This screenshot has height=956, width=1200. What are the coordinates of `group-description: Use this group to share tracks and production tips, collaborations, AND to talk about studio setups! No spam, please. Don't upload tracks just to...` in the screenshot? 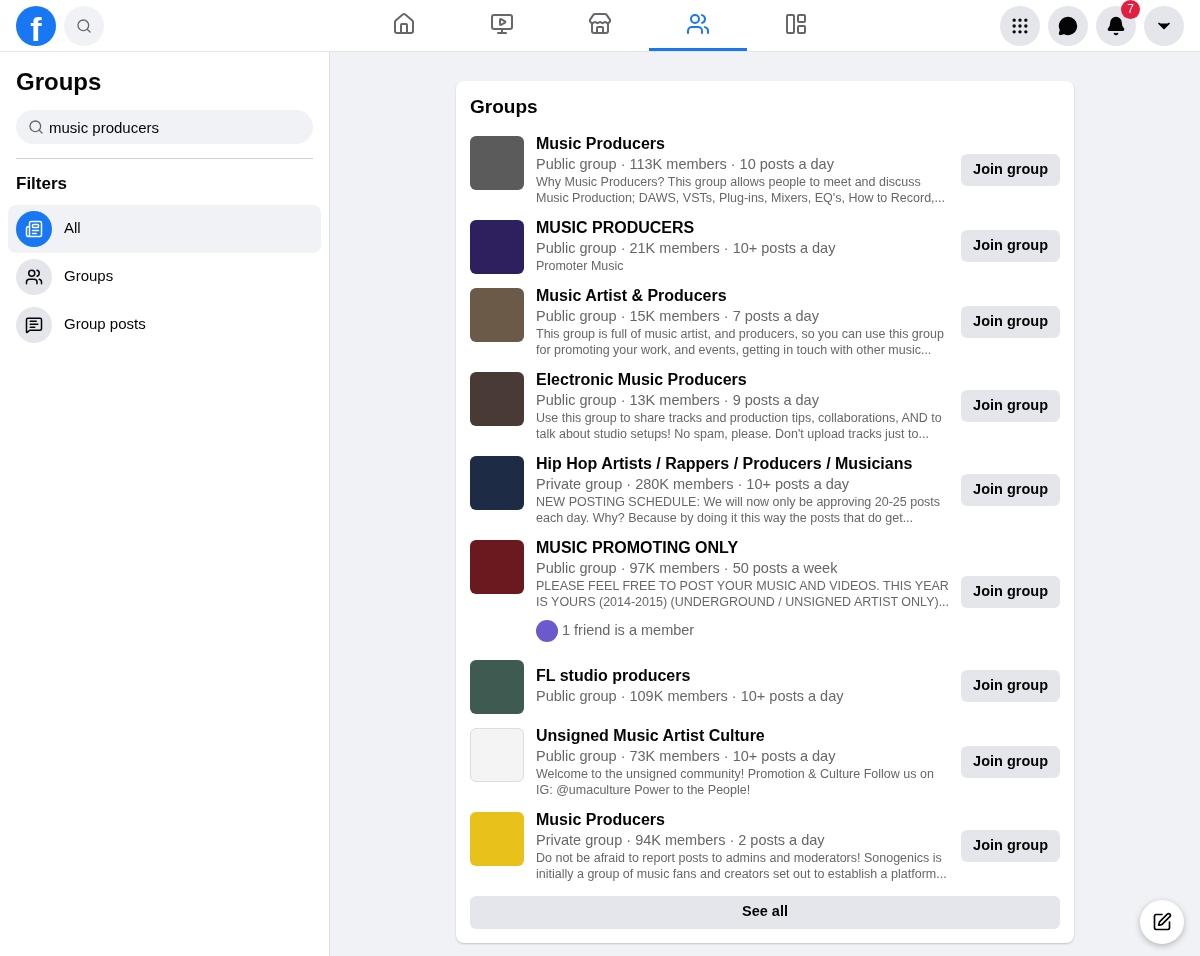 It's located at (739, 425).